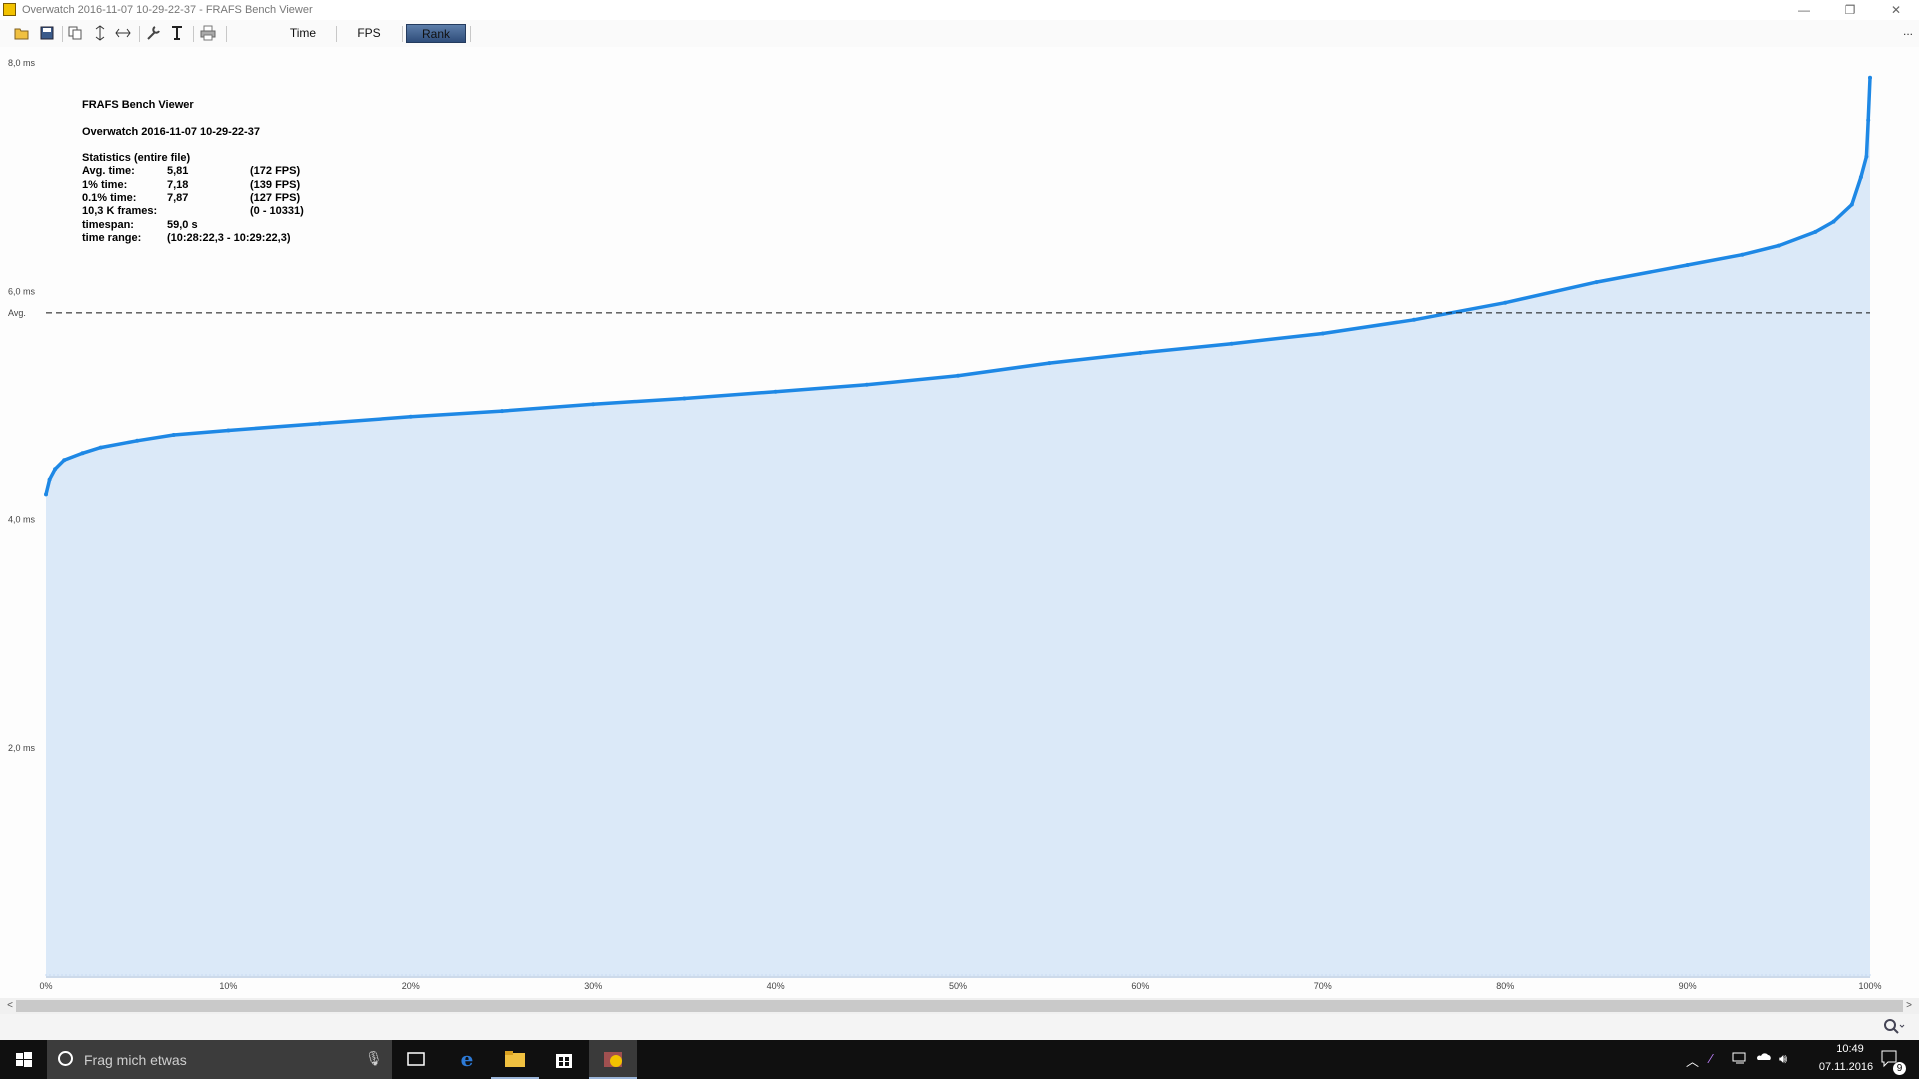 The image size is (1919, 1084). What do you see at coordinates (1896, 10) in the screenshot?
I see `close-button: ✕` at bounding box center [1896, 10].